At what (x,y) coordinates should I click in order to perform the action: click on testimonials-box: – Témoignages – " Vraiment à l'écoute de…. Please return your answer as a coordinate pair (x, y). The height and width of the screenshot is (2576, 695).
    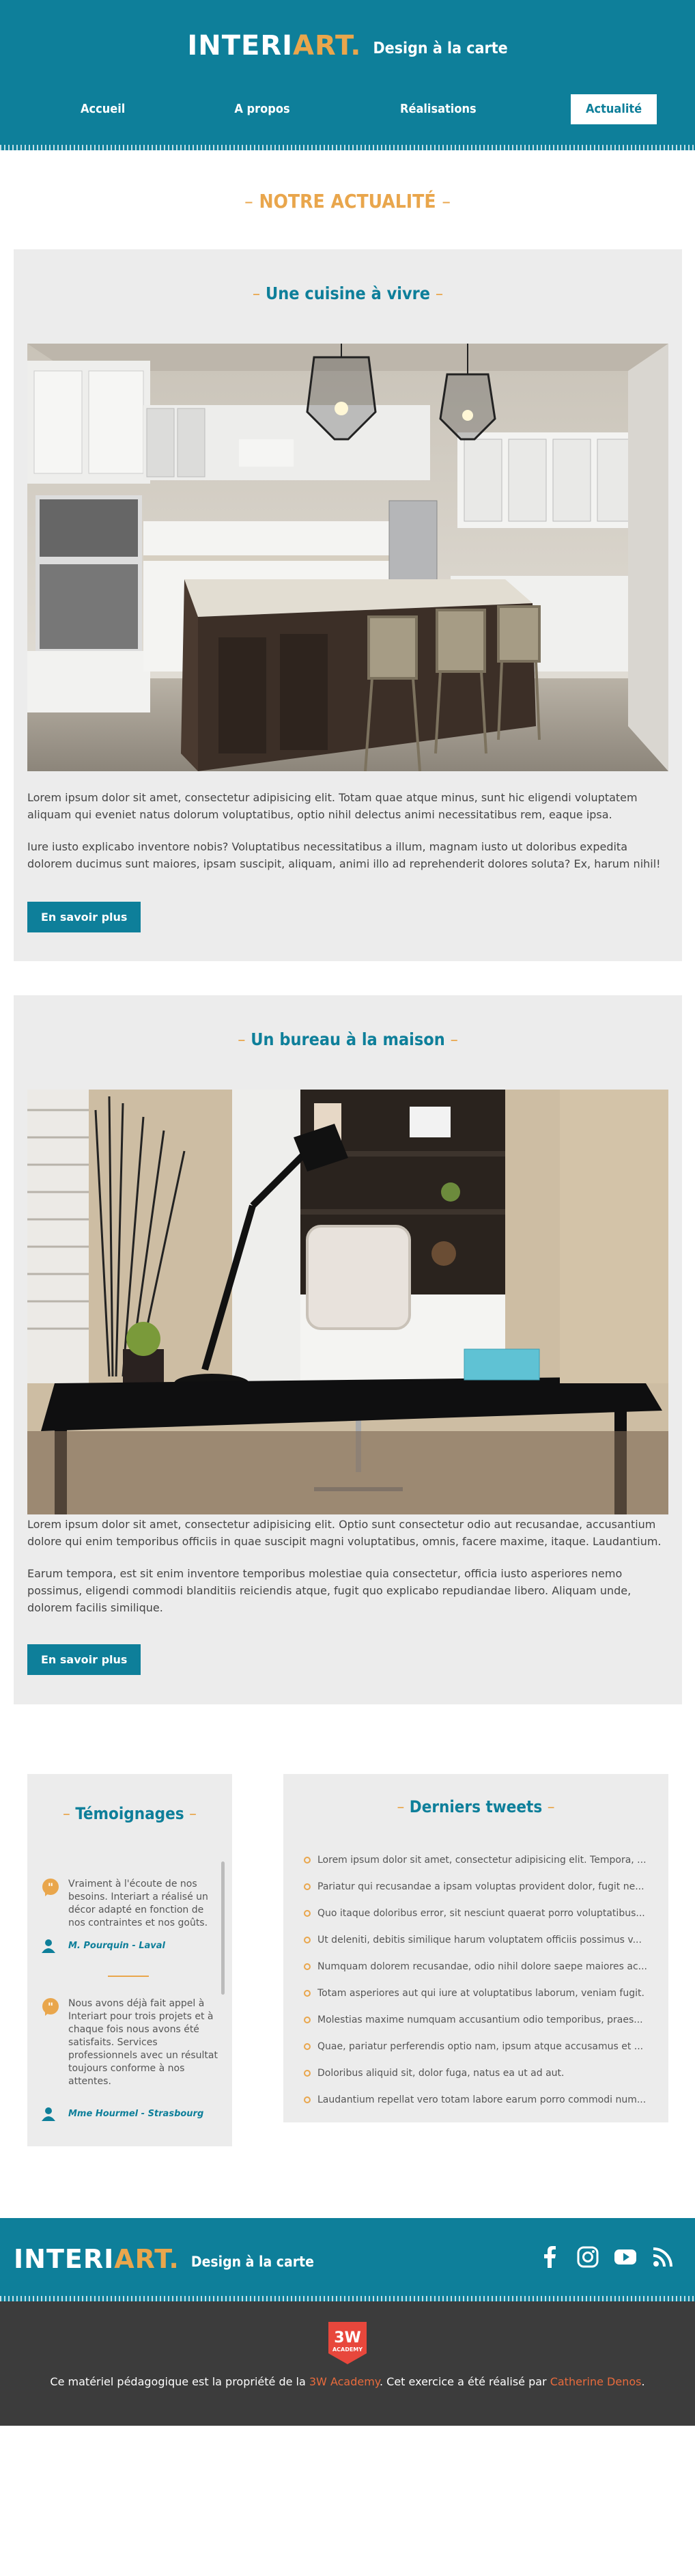
    Looking at the image, I should click on (129, 1960).